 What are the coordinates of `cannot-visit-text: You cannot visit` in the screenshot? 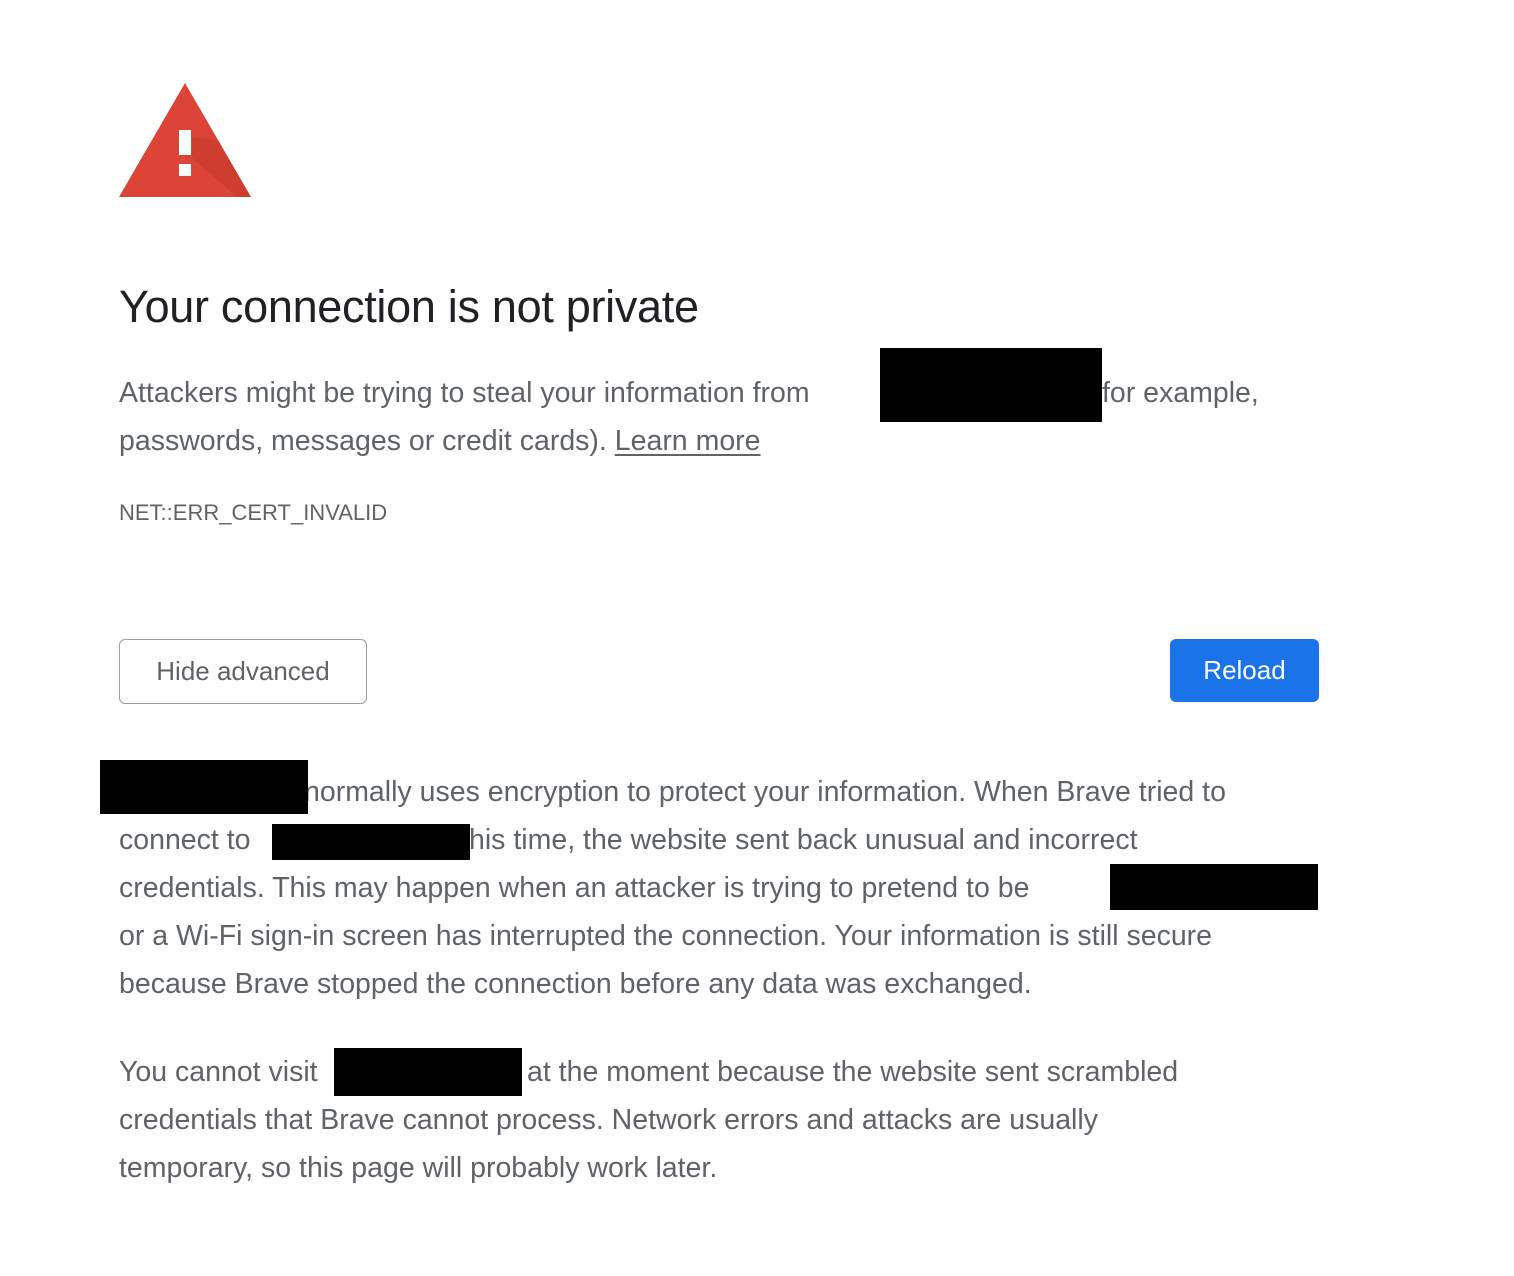 It's located at (218, 1072).